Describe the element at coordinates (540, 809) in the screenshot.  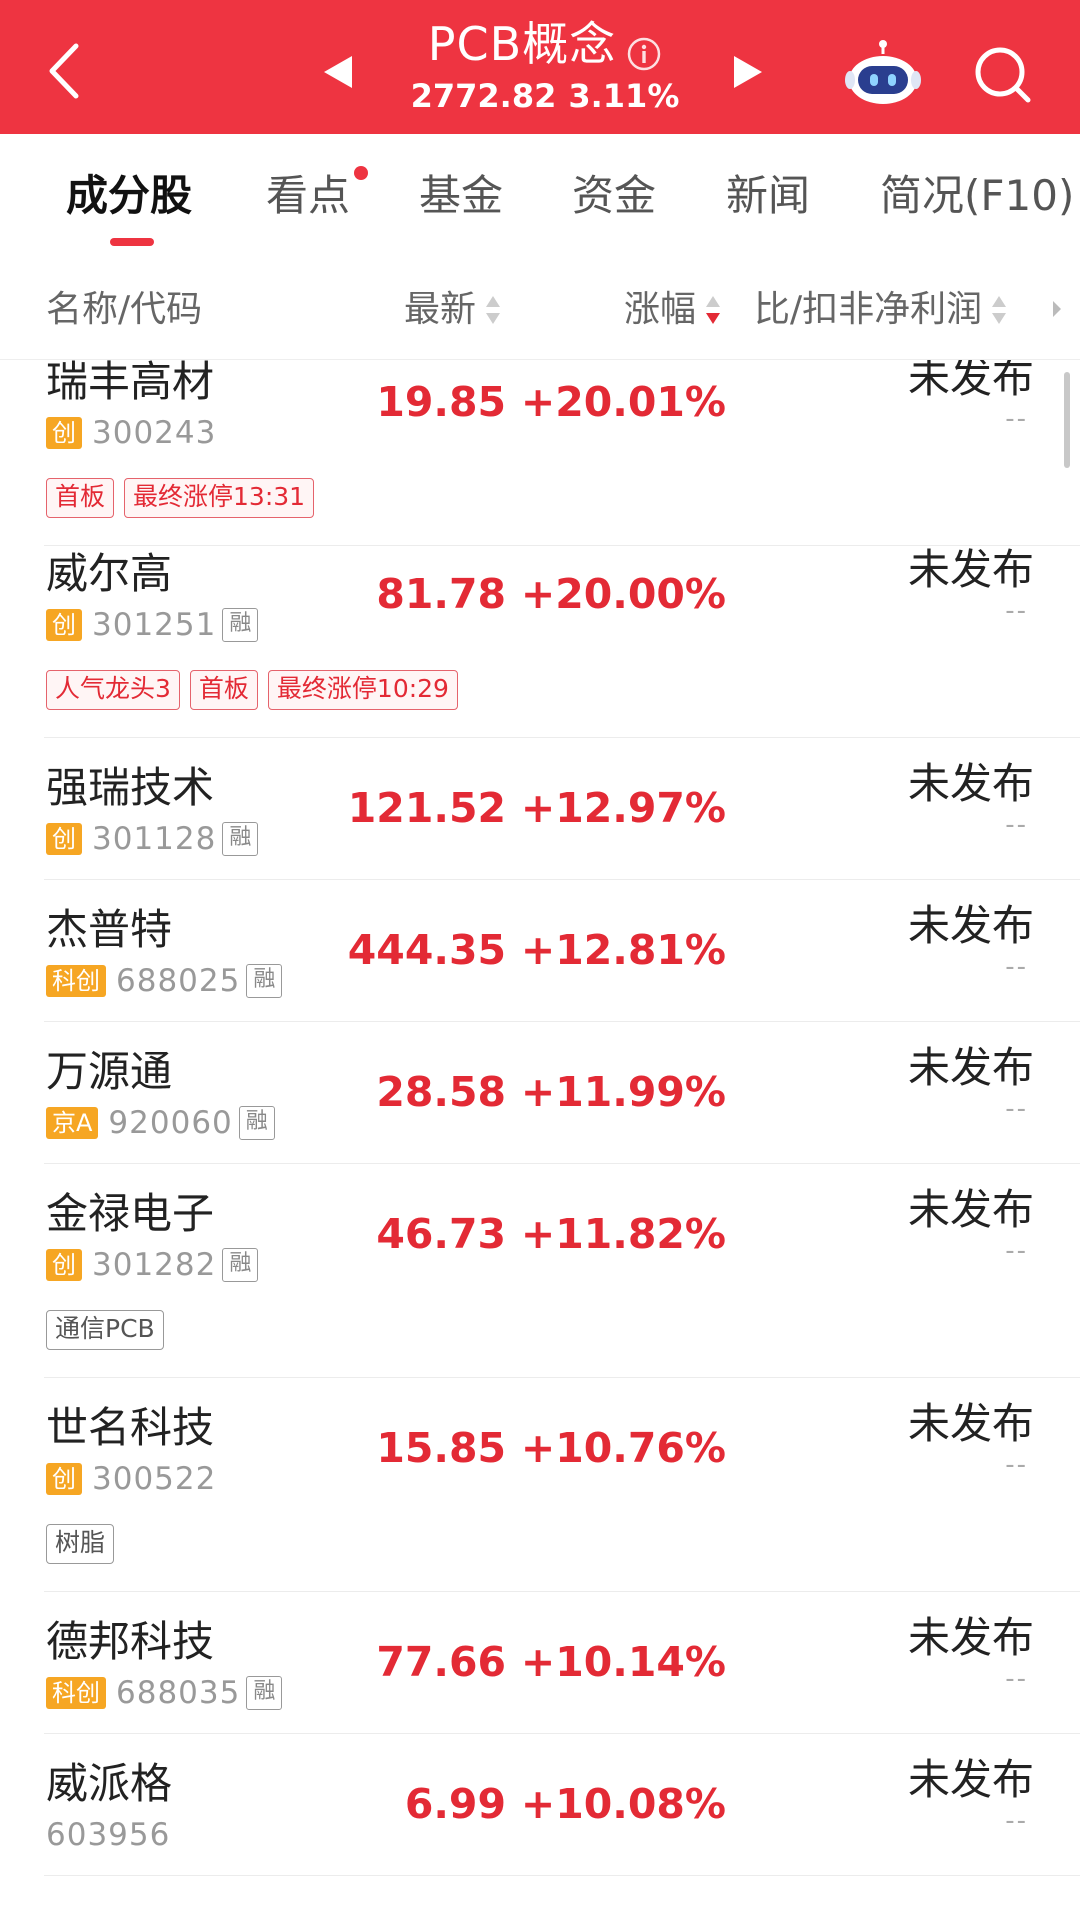
I see `stock-row: 强瑞技术创 301128 融 121.52 +12.97% 未发布 --` at that location.